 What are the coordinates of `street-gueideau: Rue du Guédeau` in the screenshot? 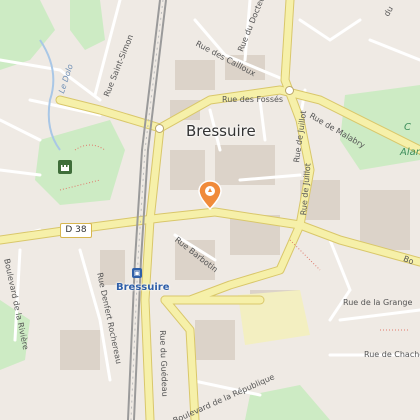 It's located at (164, 363).